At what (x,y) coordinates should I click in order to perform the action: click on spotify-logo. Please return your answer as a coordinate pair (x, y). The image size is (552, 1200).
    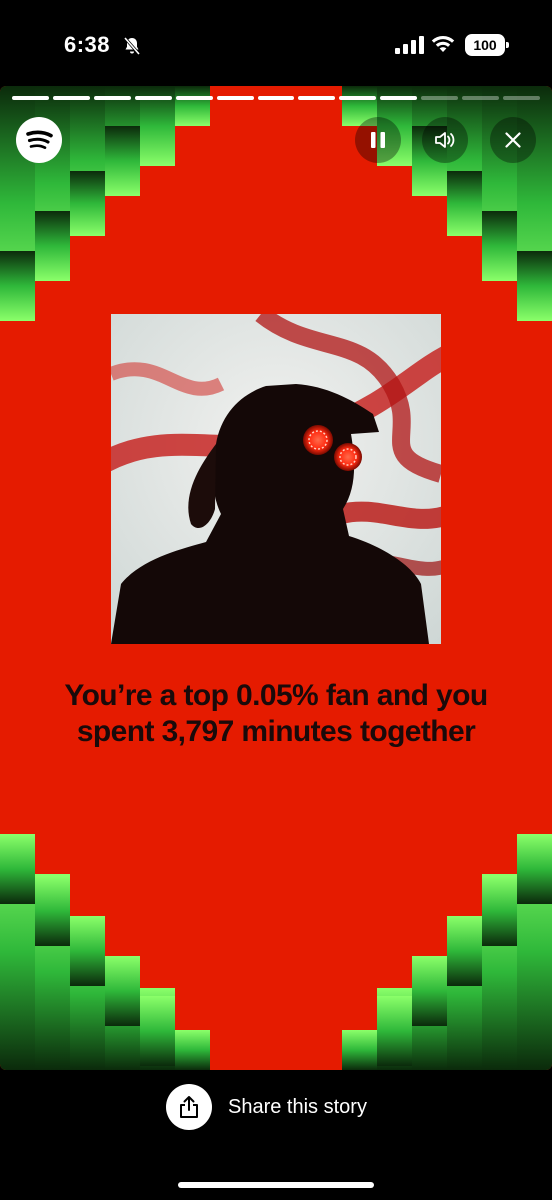
    Looking at the image, I should click on (39, 140).